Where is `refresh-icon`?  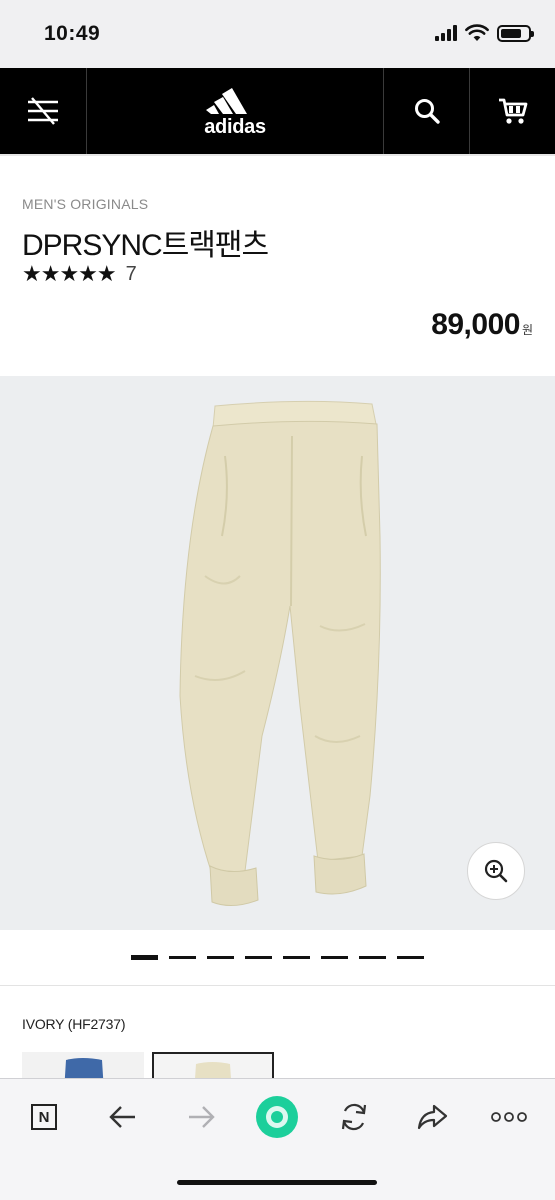 refresh-icon is located at coordinates (354, 1117).